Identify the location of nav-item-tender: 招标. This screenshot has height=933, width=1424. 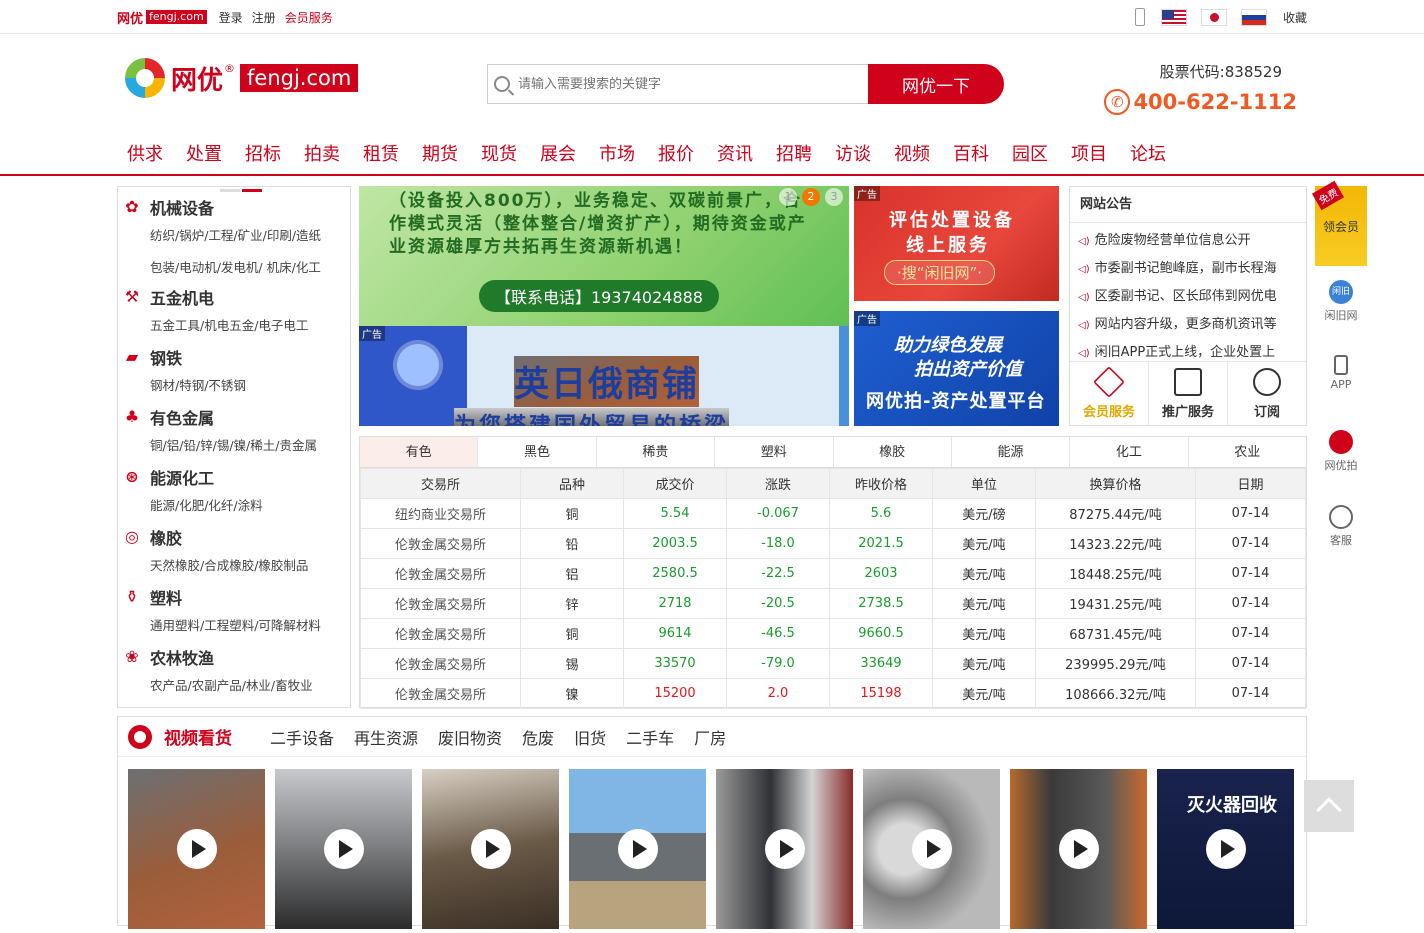
(263, 155).